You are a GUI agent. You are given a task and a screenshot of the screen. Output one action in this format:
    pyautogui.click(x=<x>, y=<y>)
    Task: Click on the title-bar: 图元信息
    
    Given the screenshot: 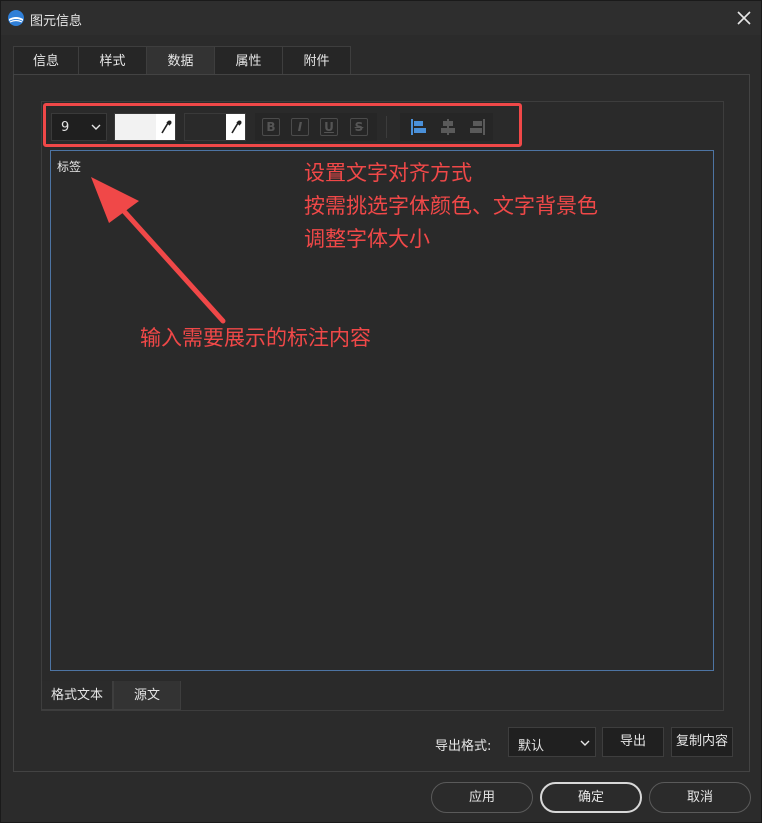 What is the action you would take?
    pyautogui.click(x=381, y=18)
    